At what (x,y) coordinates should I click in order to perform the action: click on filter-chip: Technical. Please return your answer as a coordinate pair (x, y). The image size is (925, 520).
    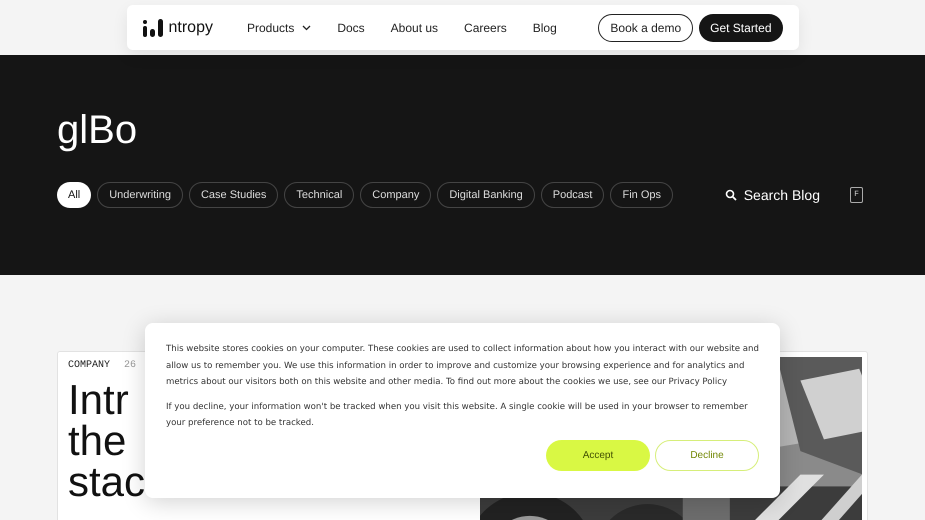
    Looking at the image, I should click on (319, 195).